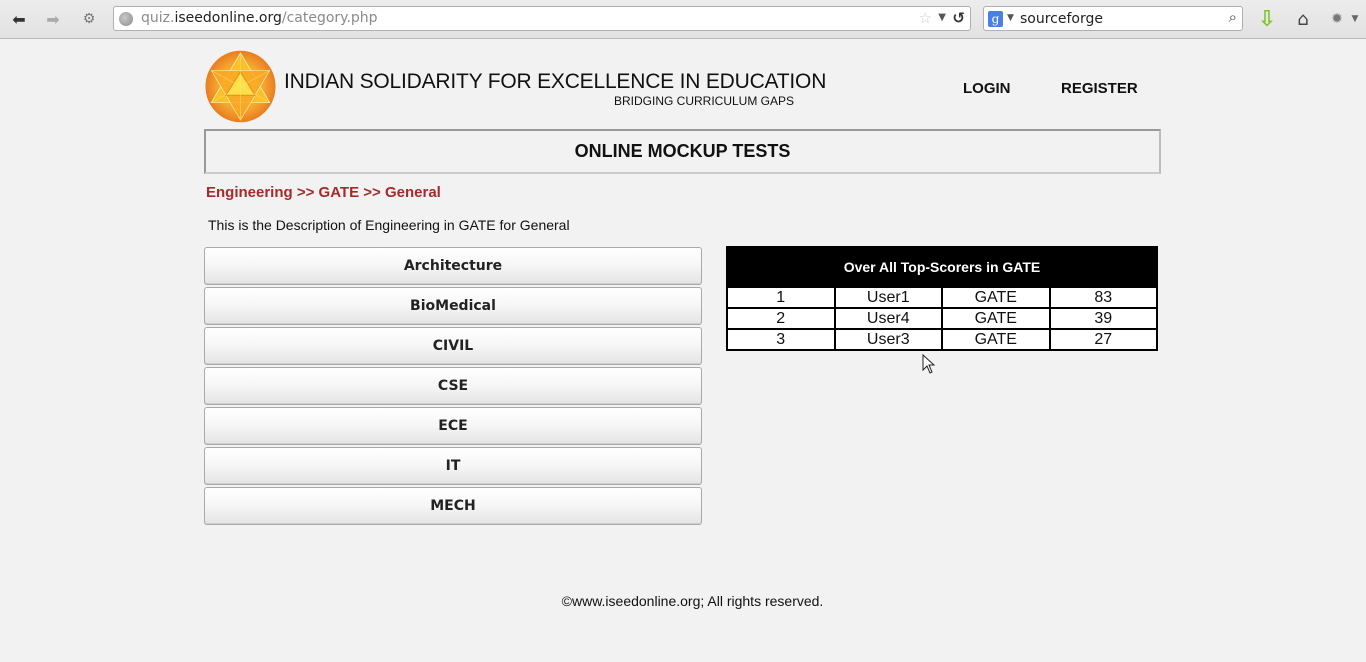  I want to click on page-title: ONLINE MOCKUP TESTS, so click(682, 151).